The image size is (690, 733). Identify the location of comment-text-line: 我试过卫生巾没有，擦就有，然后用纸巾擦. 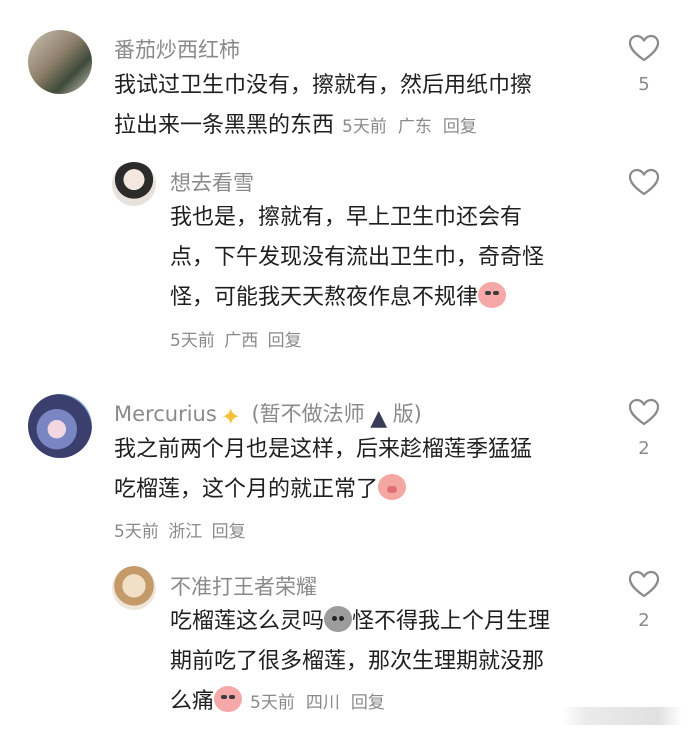
(323, 85).